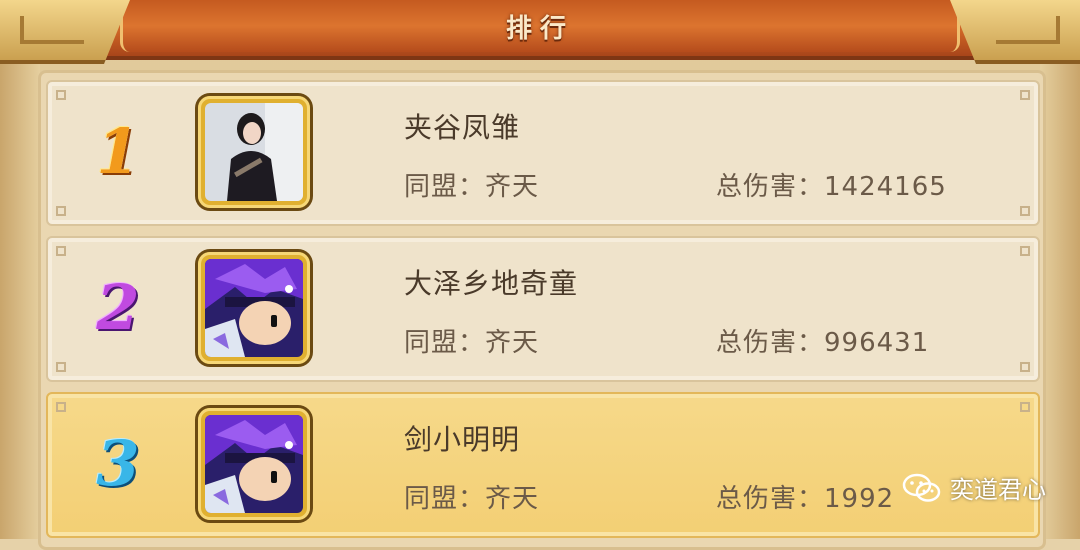 This screenshot has height=550, width=1080. What do you see at coordinates (118, 151) in the screenshot?
I see `rank-number: 1` at bounding box center [118, 151].